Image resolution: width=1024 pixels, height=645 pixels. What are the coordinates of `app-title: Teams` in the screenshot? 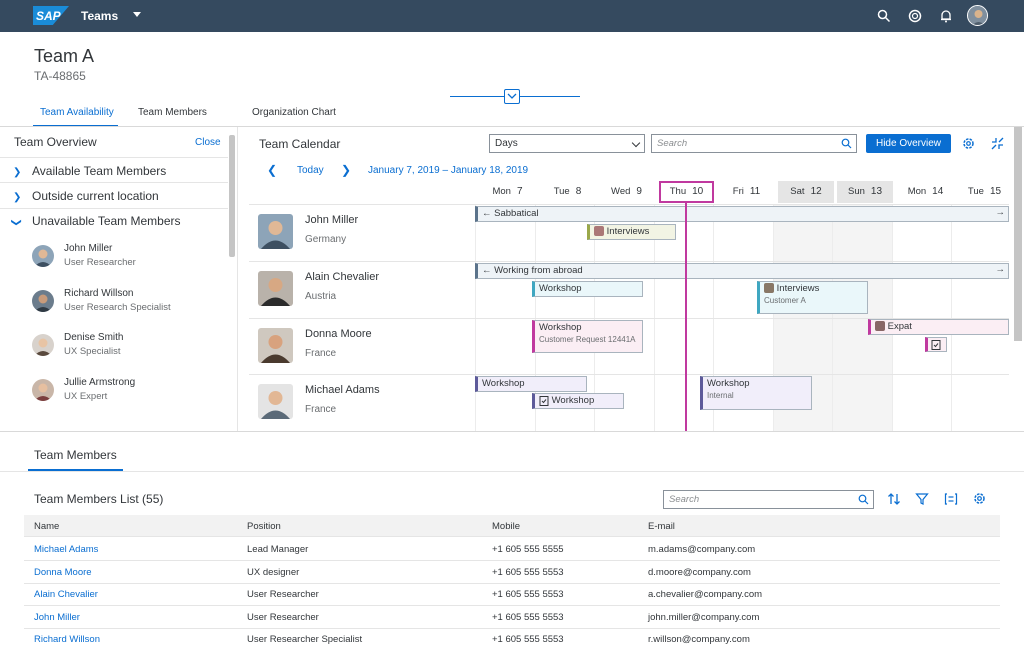 It's located at (99, 16).